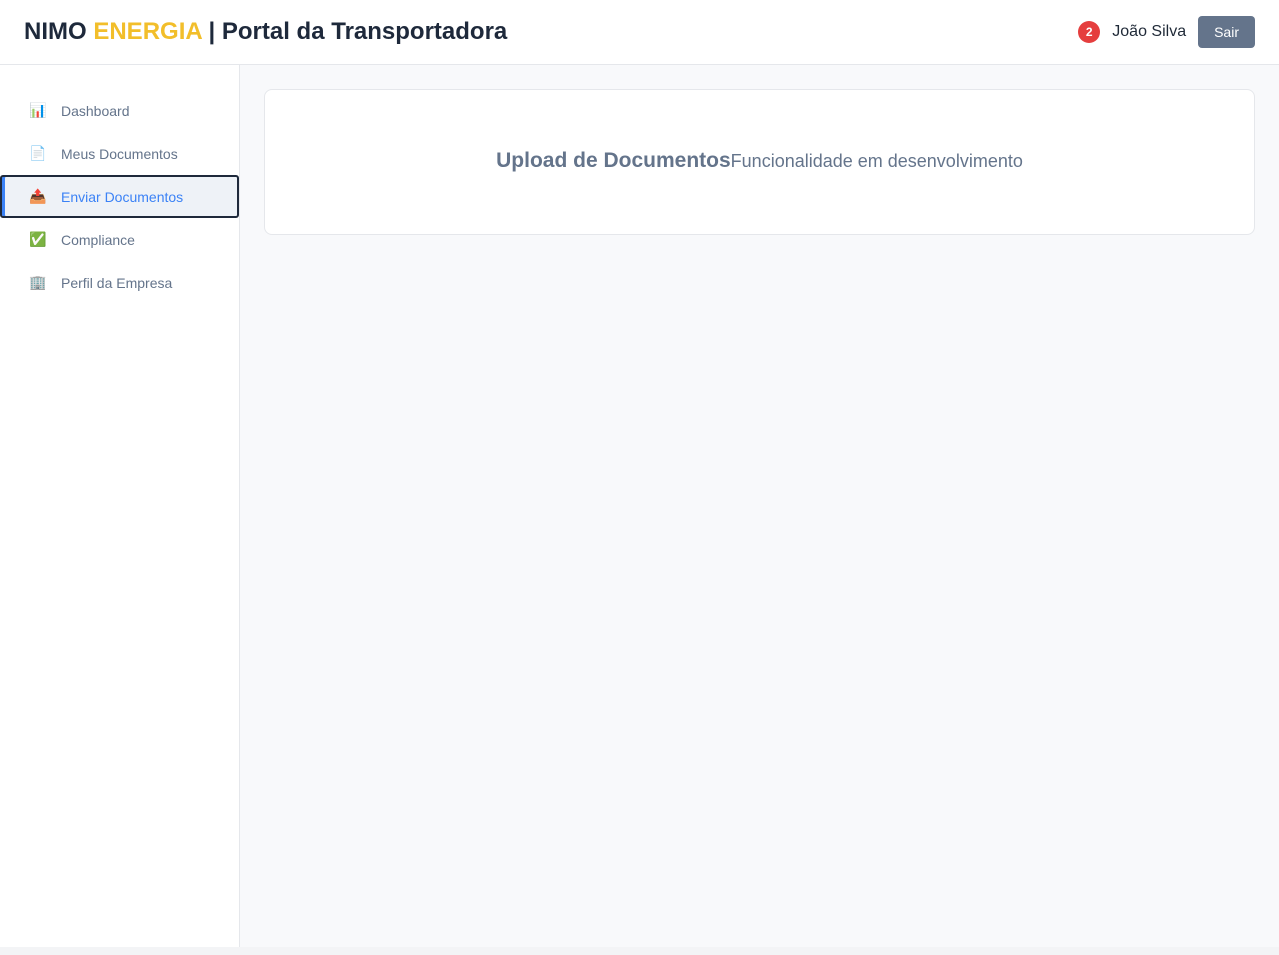  I want to click on card-title: Upload de Documentos, so click(613, 160).